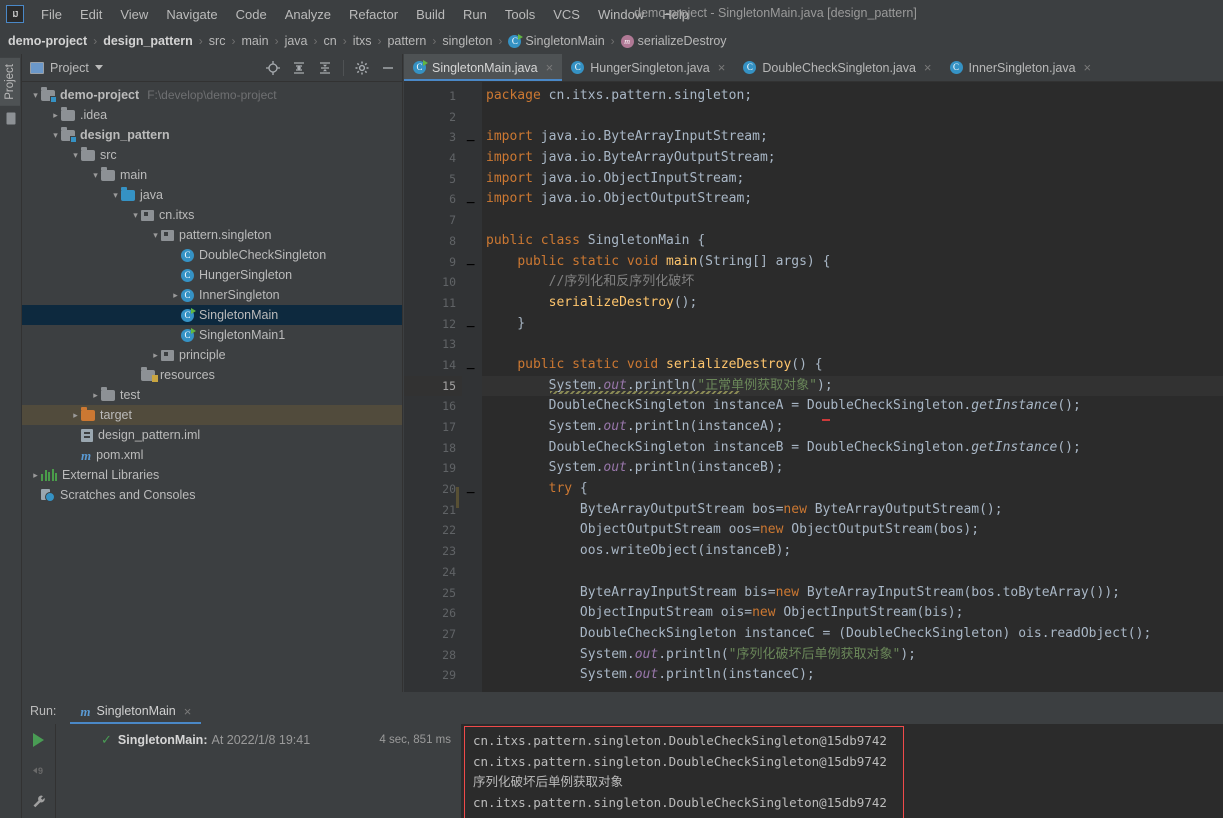  I want to click on run-tab-singletonmain: m SingletonMain ×, so click(136, 711).